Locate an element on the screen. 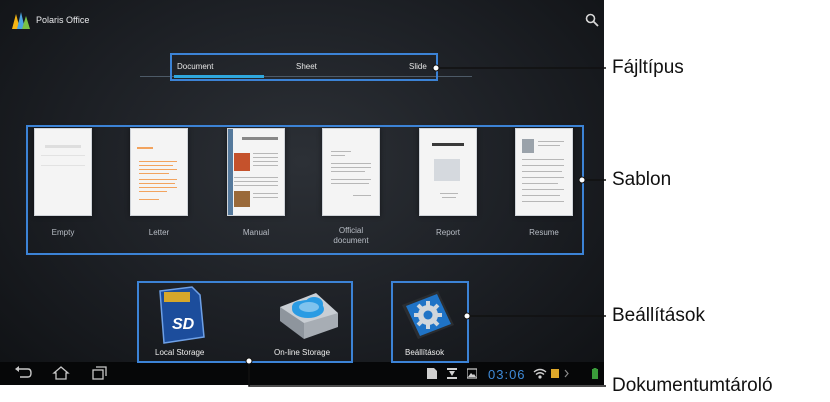  annotation-storage: Dokumentumtároló is located at coordinates (692, 385).